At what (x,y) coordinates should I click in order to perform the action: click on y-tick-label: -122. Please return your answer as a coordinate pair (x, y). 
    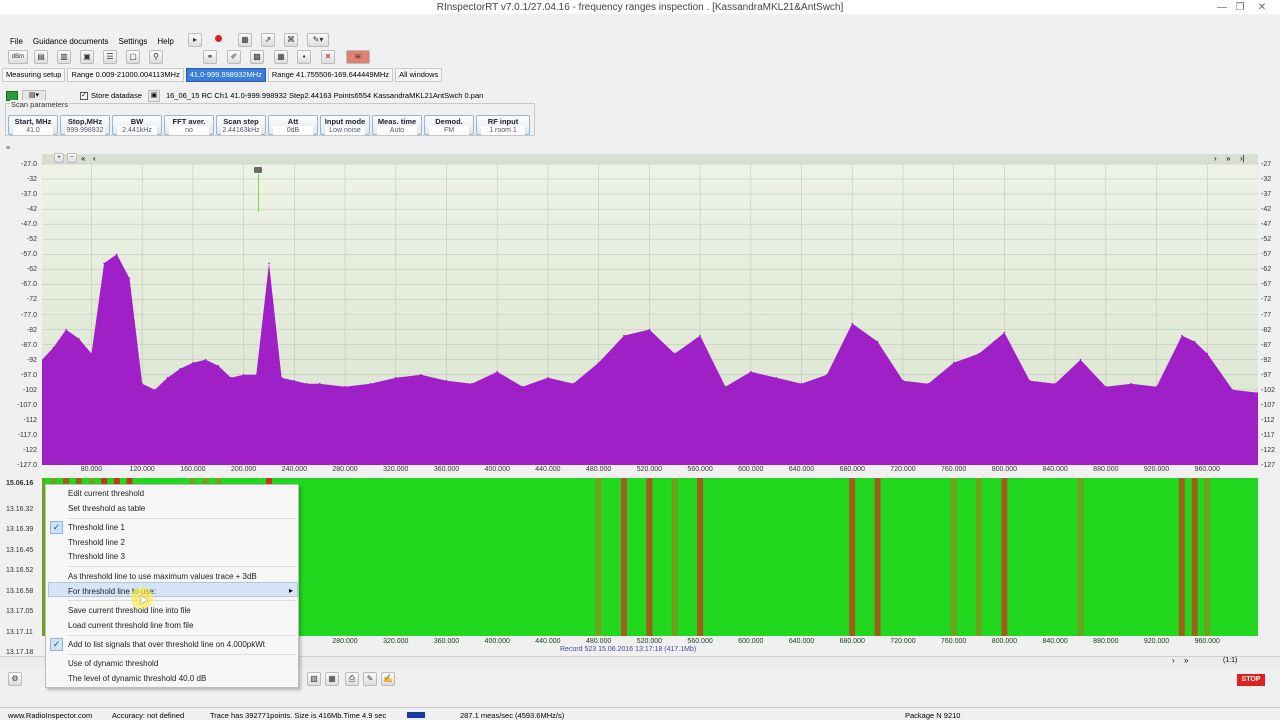
    Looking at the image, I should click on (29, 450).